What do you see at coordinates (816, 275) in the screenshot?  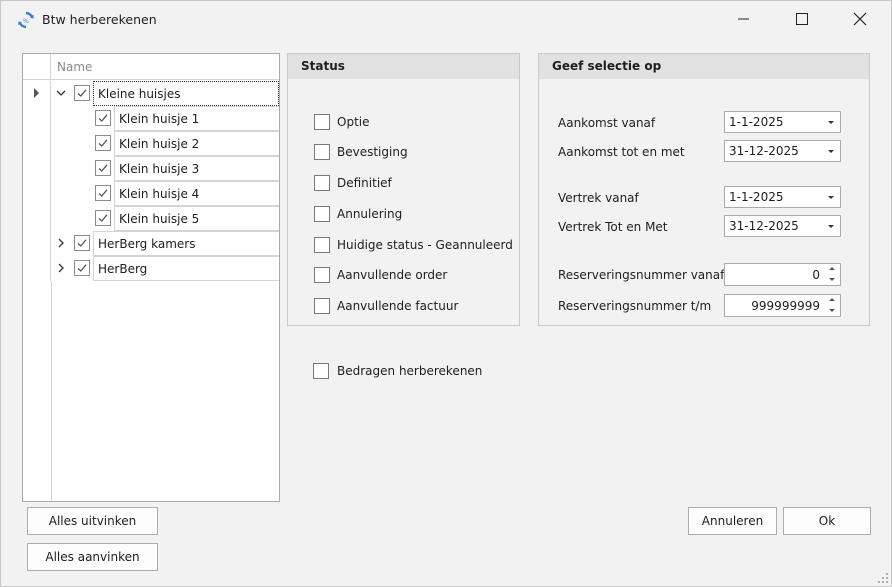 I see `reservation-number-from-value: 0` at bounding box center [816, 275].